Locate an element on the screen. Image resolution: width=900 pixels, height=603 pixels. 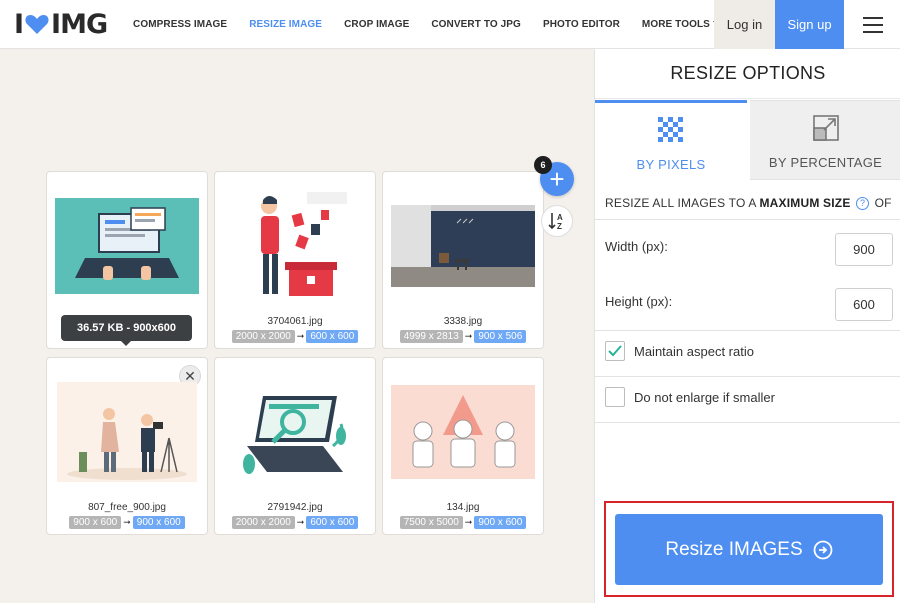
sort-az-glyph: A Z is located at coordinates (555, 222).